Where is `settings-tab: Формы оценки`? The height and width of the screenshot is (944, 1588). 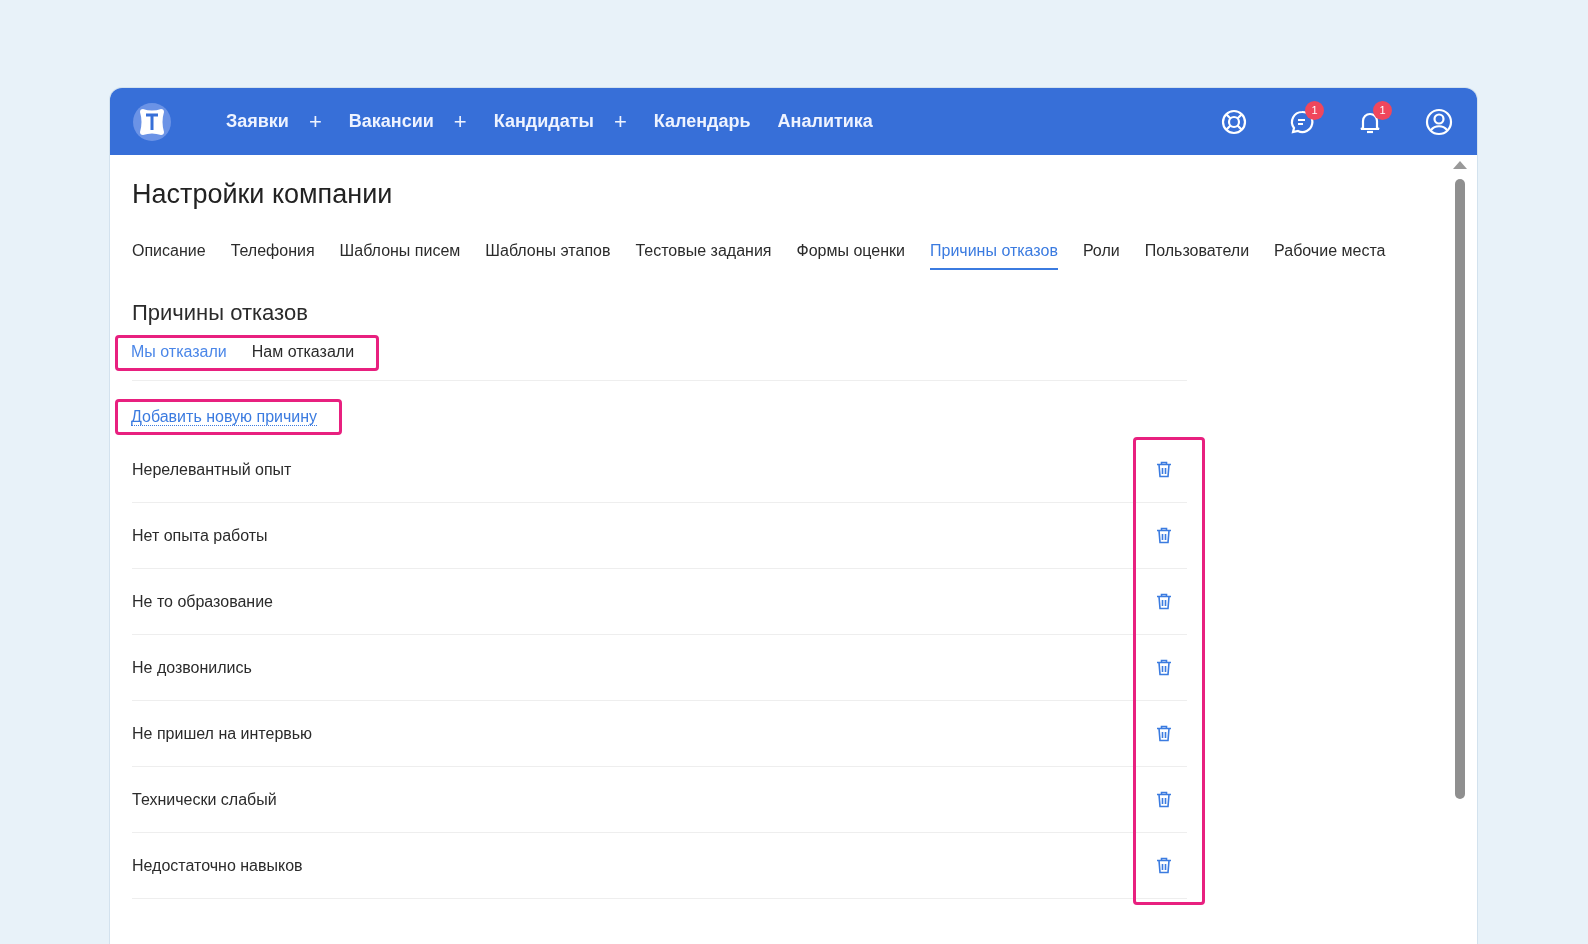 settings-tab: Формы оценки is located at coordinates (850, 256).